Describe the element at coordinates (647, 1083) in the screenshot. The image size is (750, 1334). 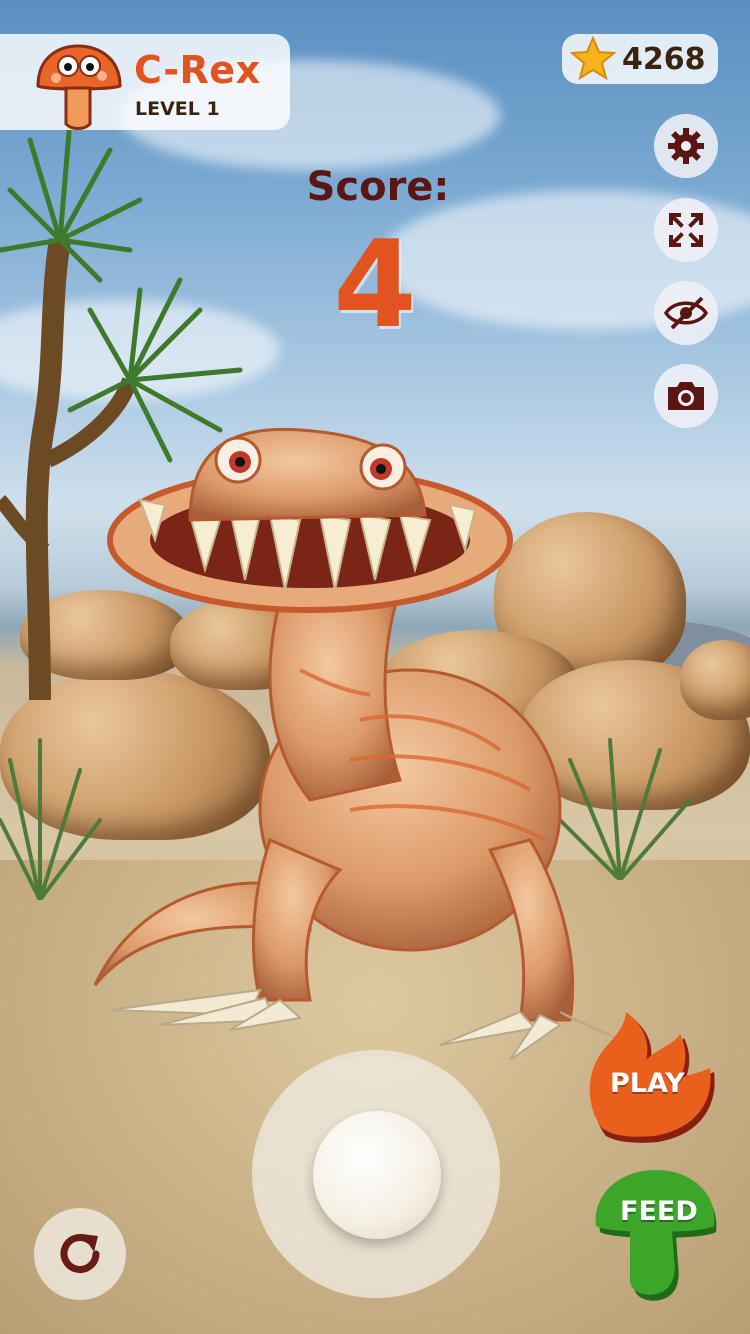
I see `play-label: PLAY` at that location.